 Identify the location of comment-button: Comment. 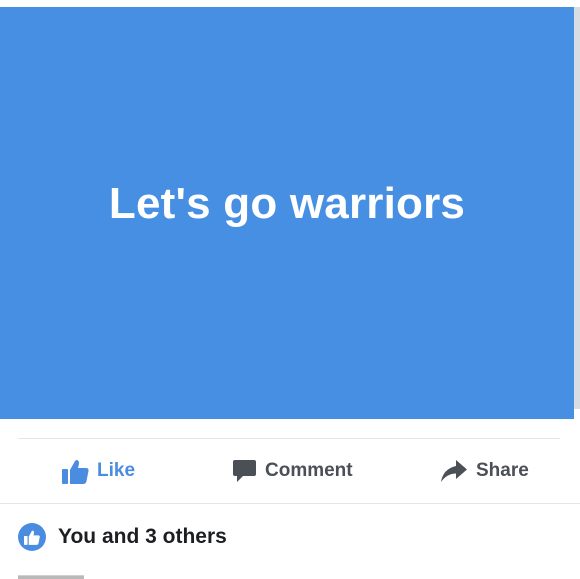
(292, 471).